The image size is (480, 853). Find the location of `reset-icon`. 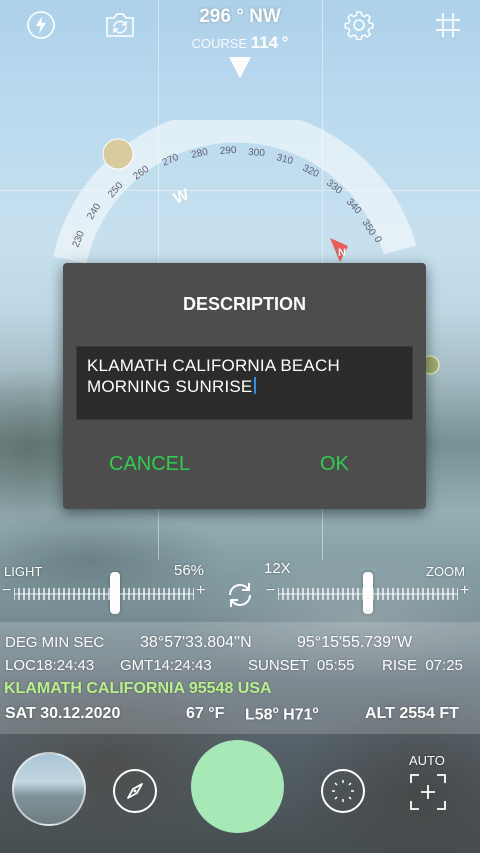

reset-icon is located at coordinates (240, 595).